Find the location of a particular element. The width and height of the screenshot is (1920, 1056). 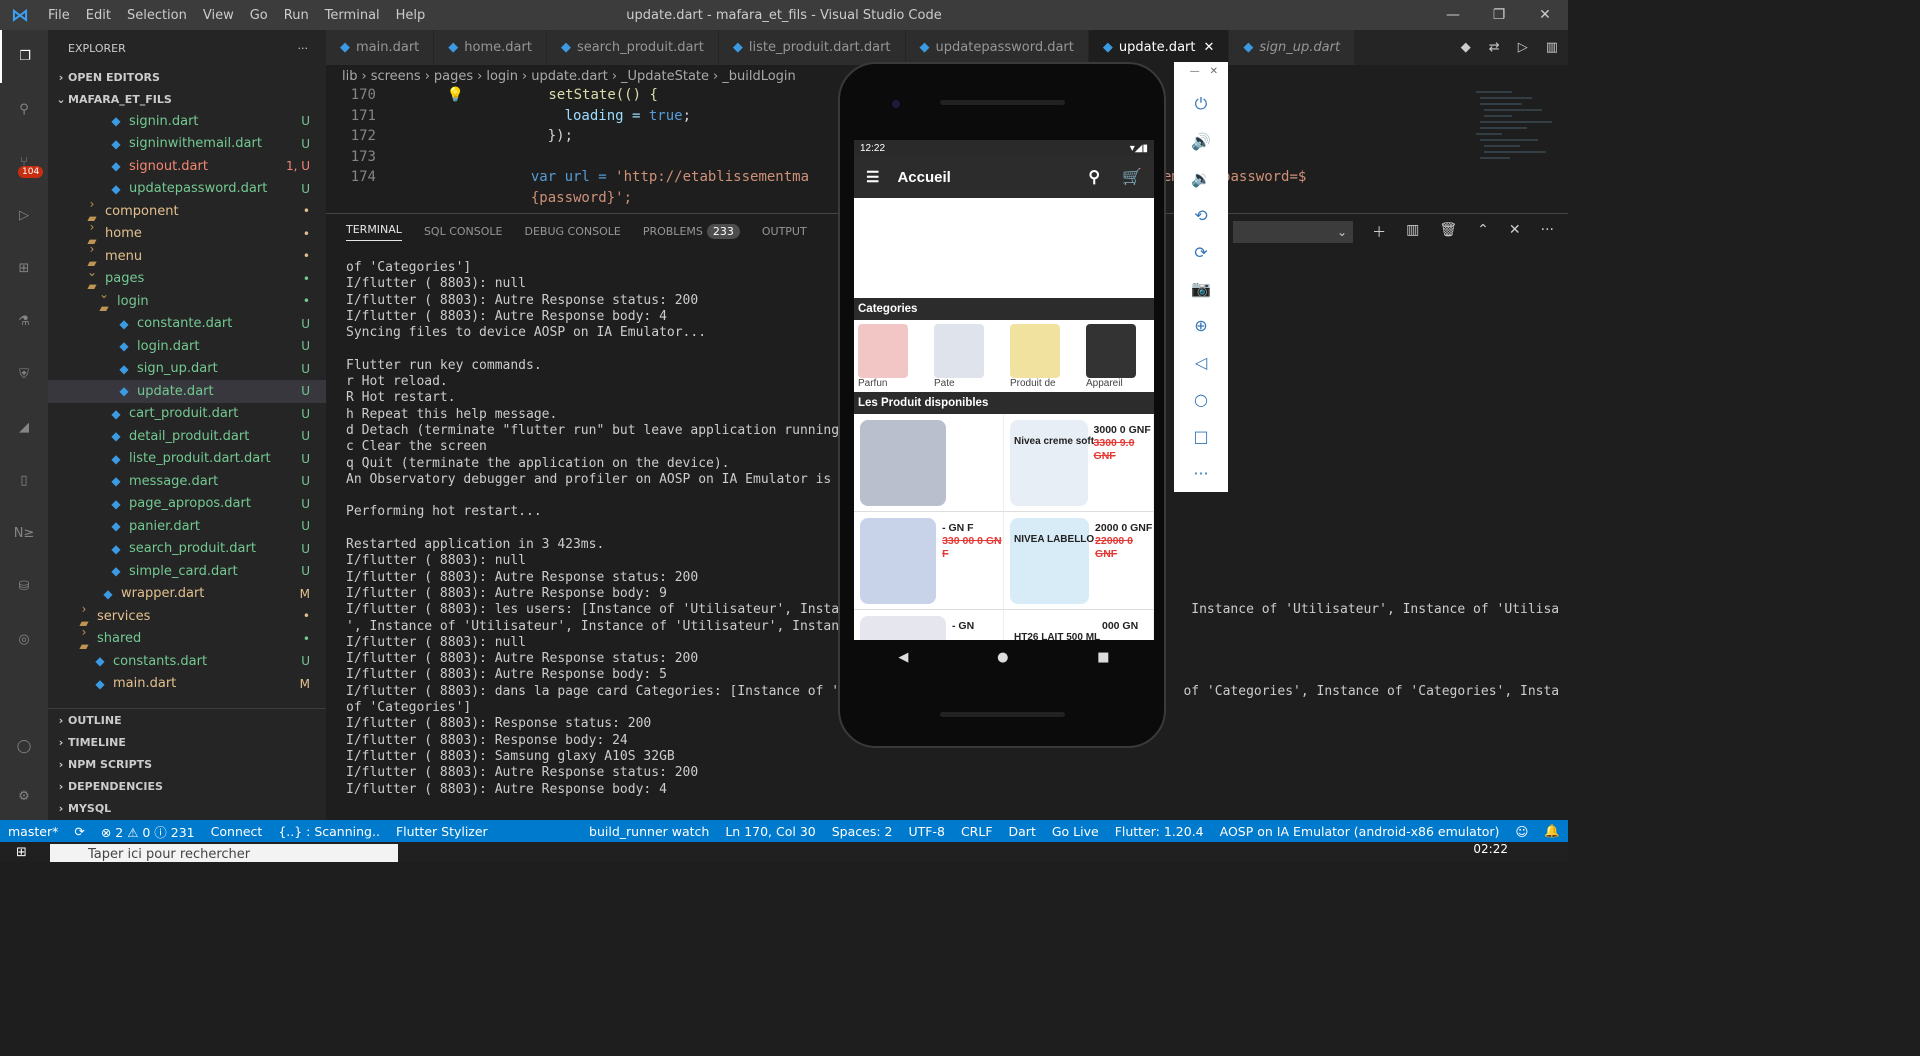

bookmark-icon: ▯ is located at coordinates (24, 480).